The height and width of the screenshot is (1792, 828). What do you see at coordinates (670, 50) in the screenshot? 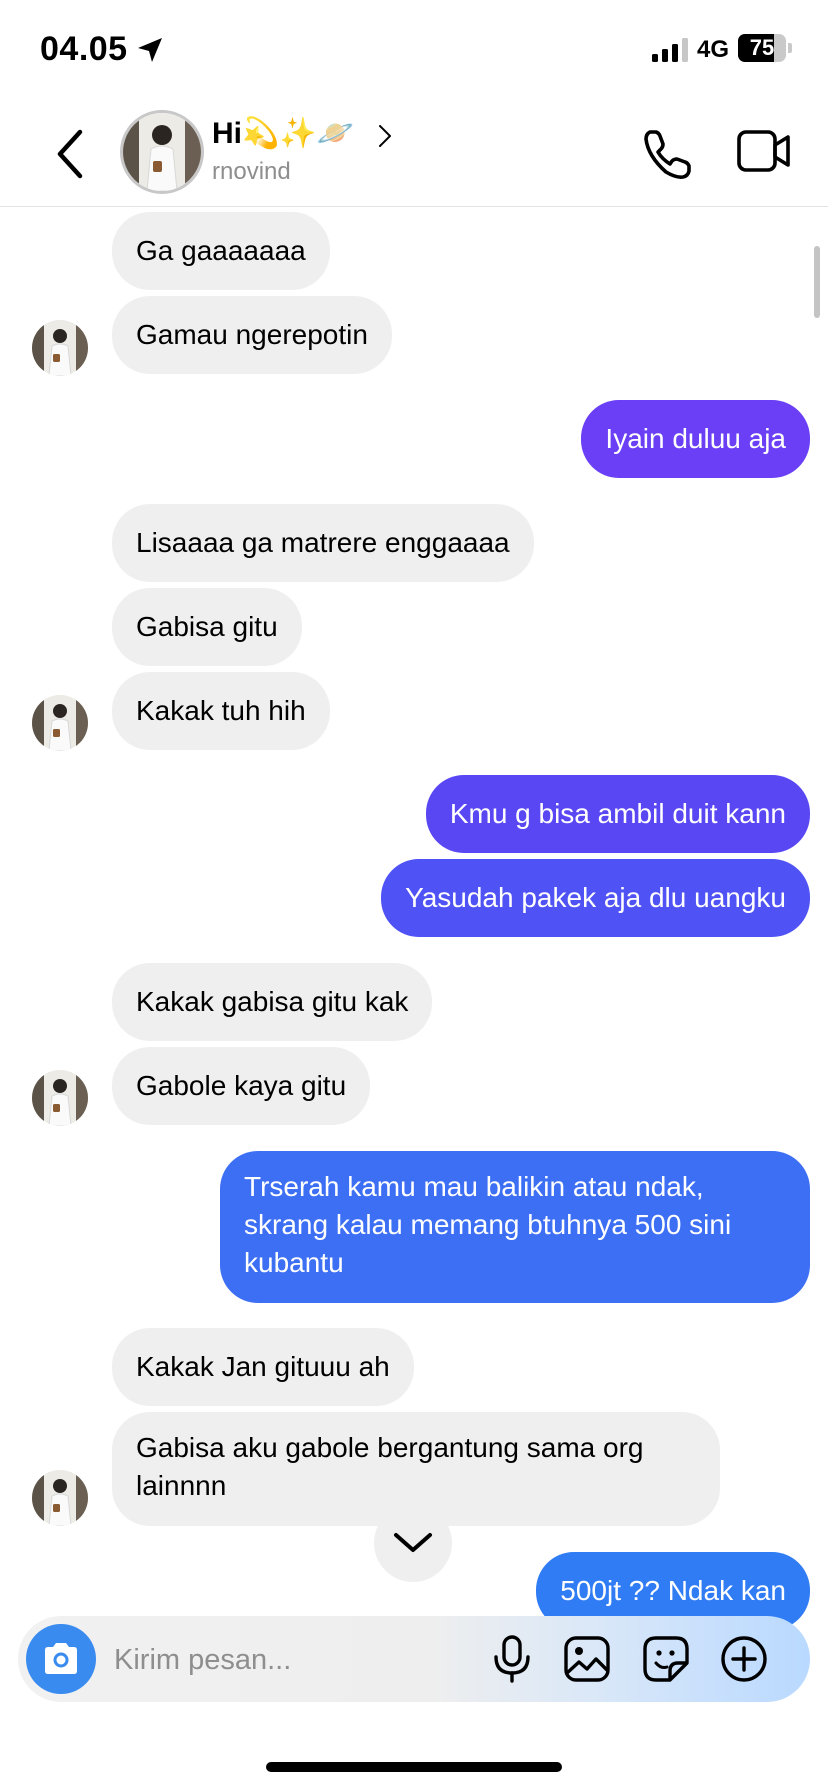
I see `signal-strength-icon` at bounding box center [670, 50].